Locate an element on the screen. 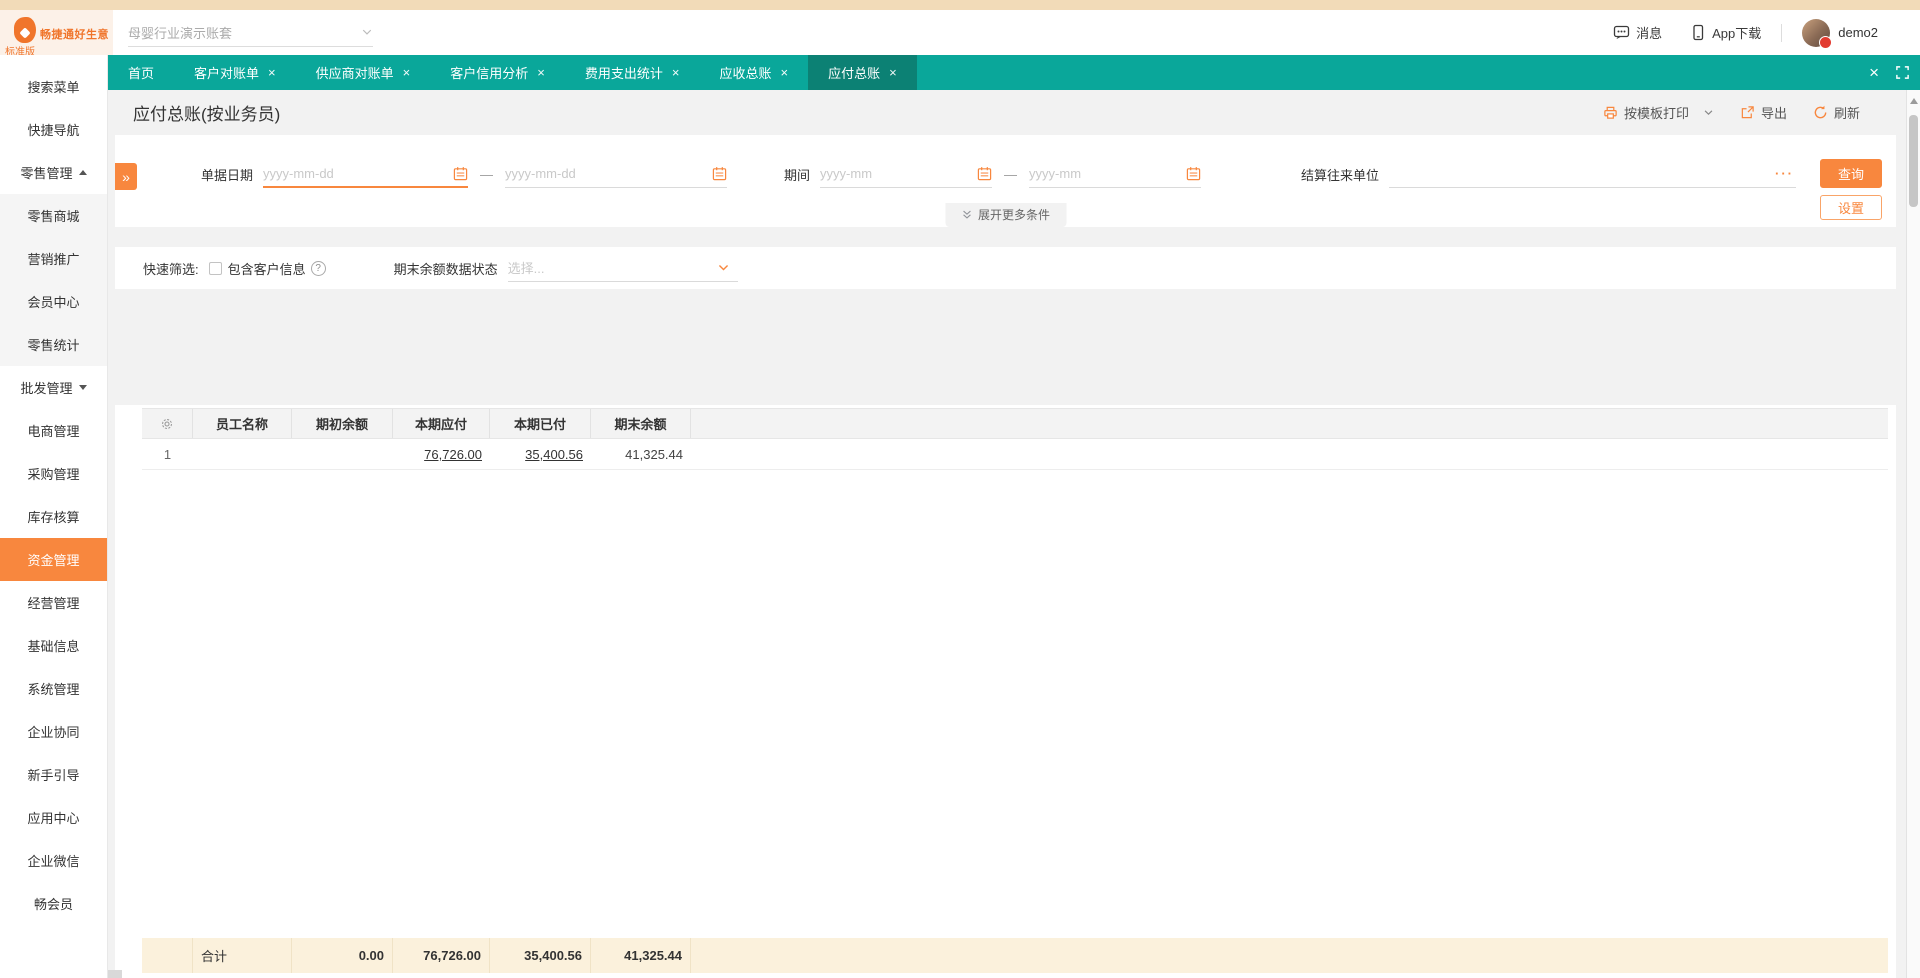  messages-button: 消息 is located at coordinates (1637, 32).